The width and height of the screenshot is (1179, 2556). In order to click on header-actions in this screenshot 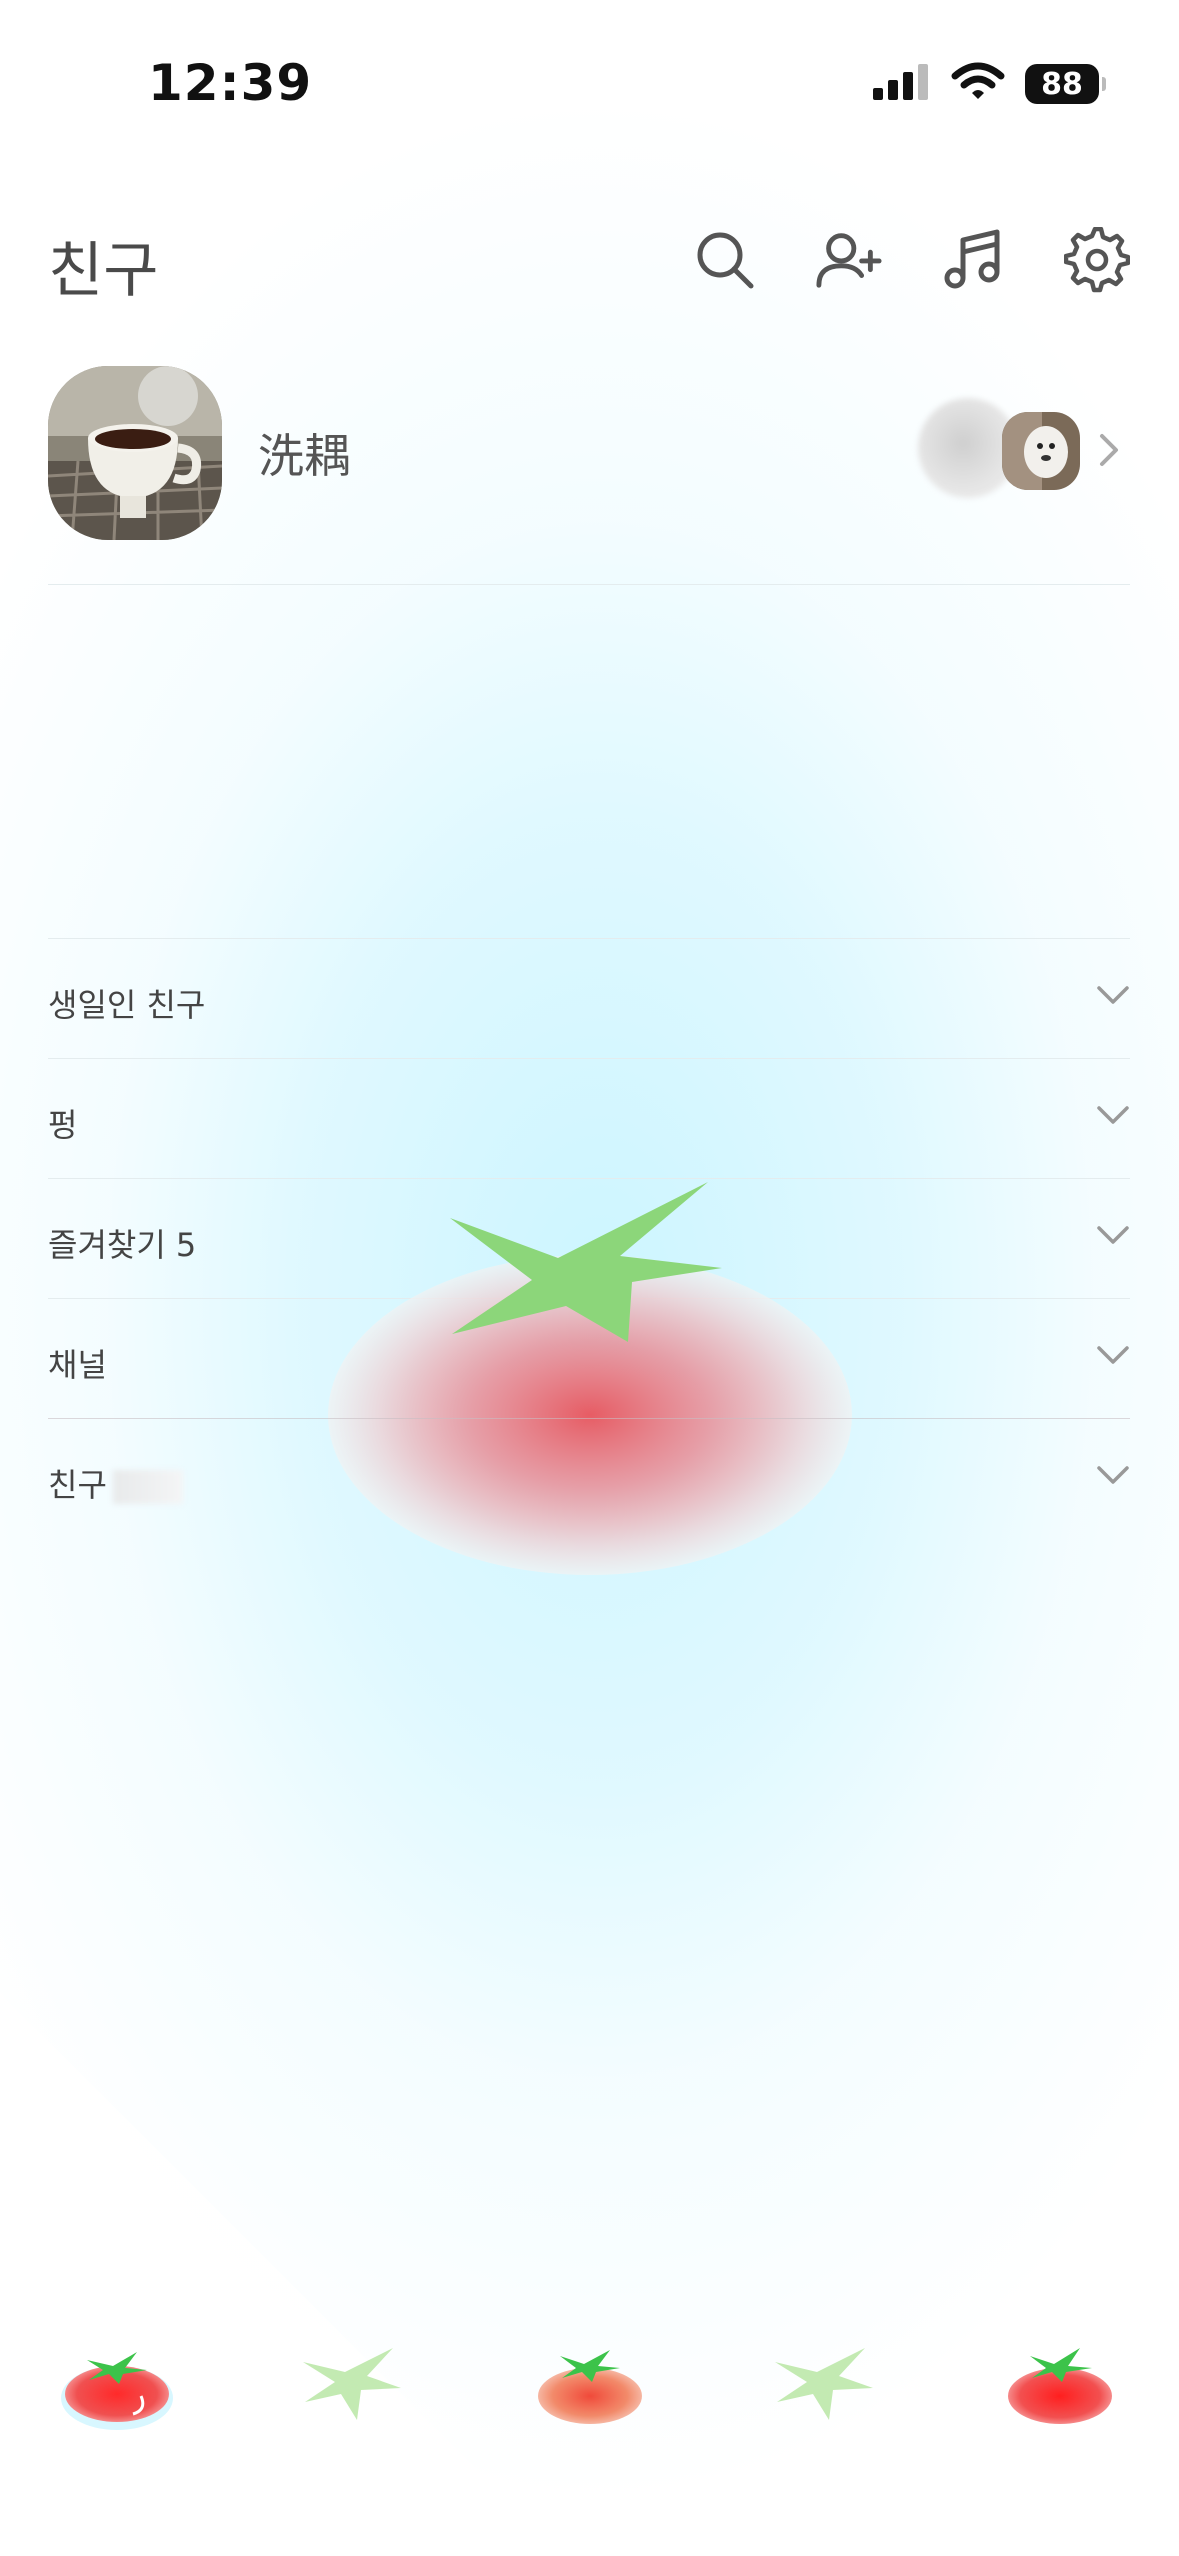, I will do `click(911, 260)`.